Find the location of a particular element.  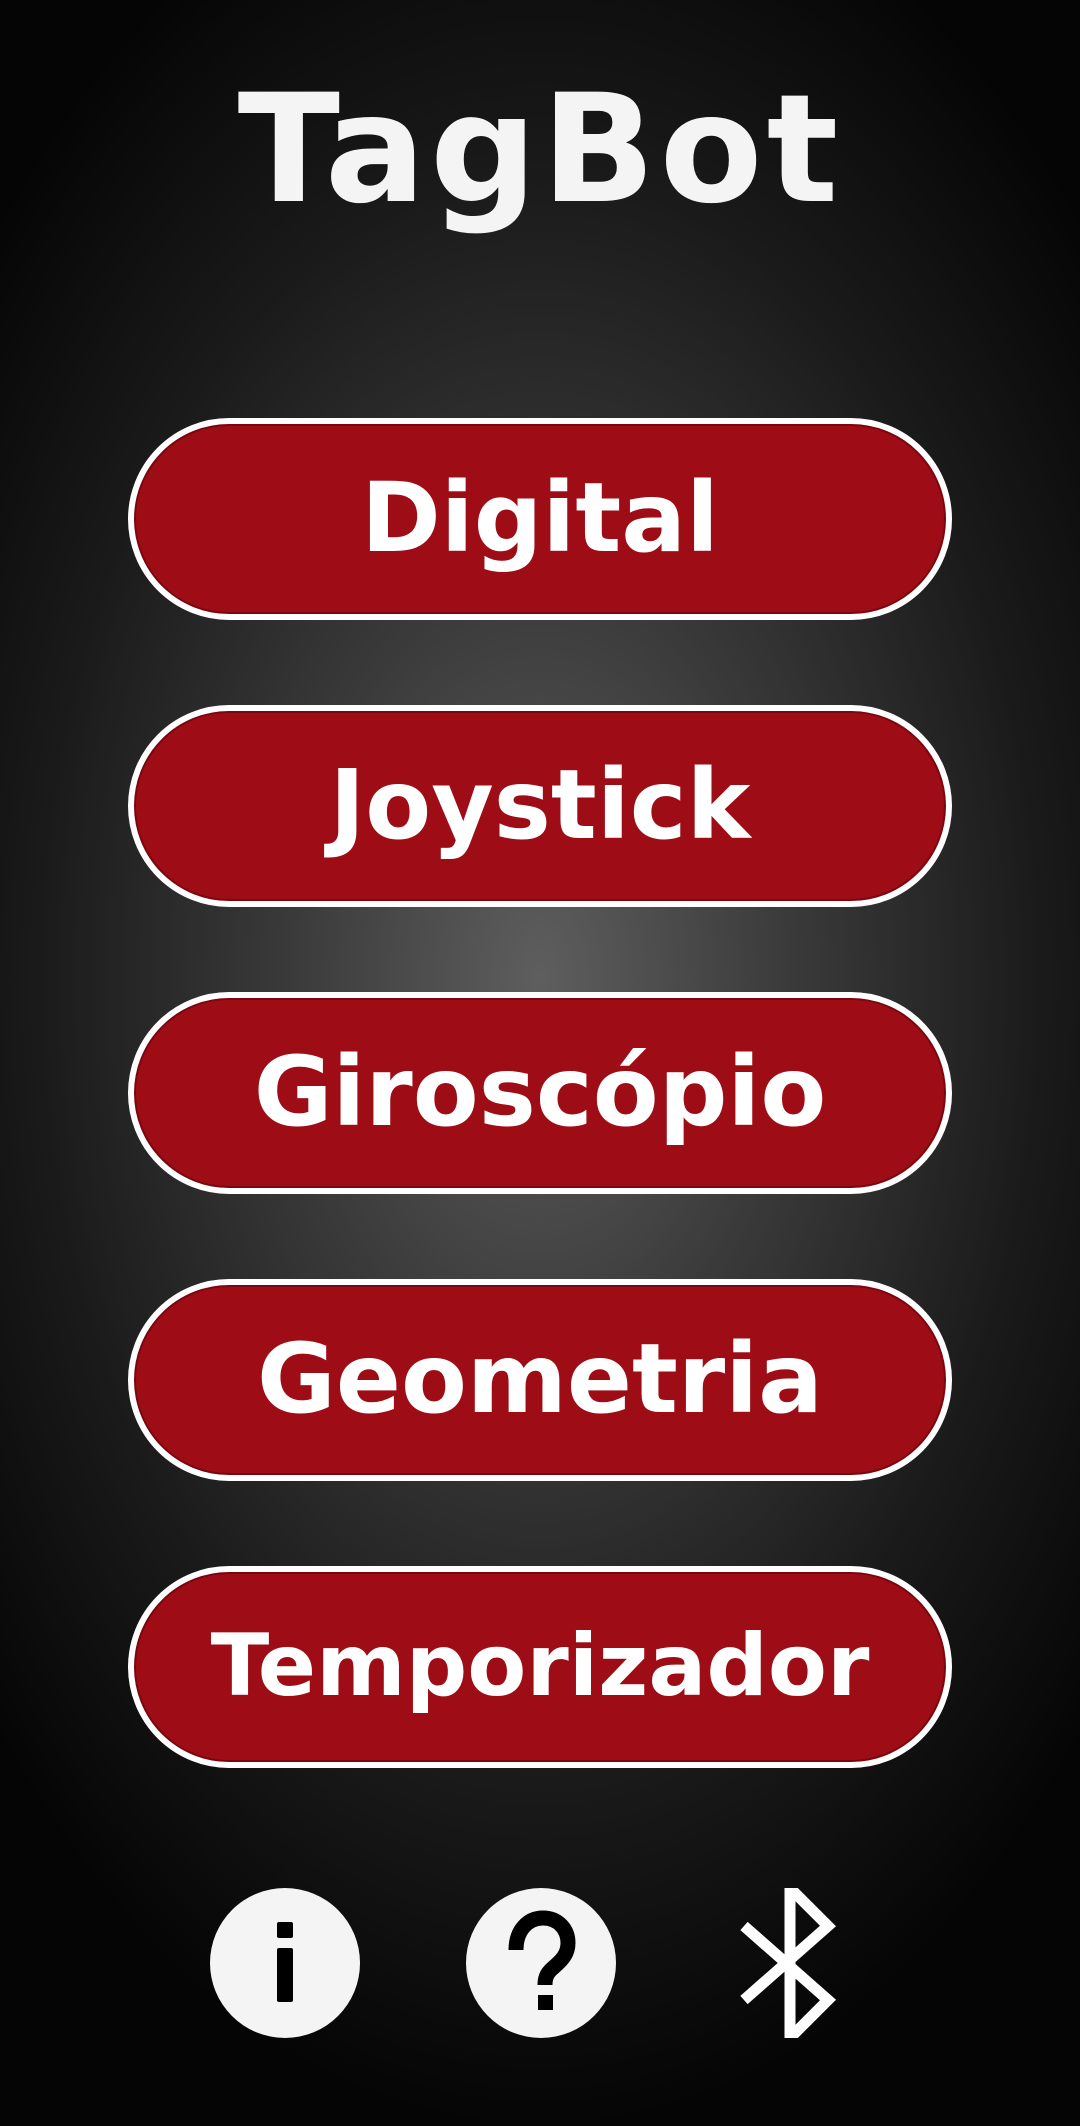

joystick-button: Joystick is located at coordinates (540, 806).